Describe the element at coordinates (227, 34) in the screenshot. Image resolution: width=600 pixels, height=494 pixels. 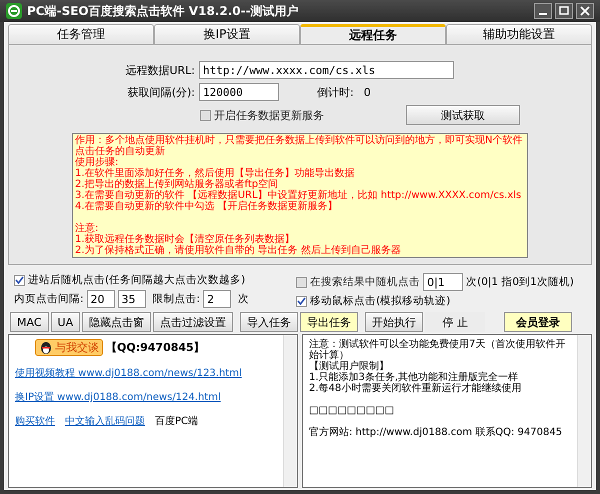
I see `tab: 换IP设置` at that location.